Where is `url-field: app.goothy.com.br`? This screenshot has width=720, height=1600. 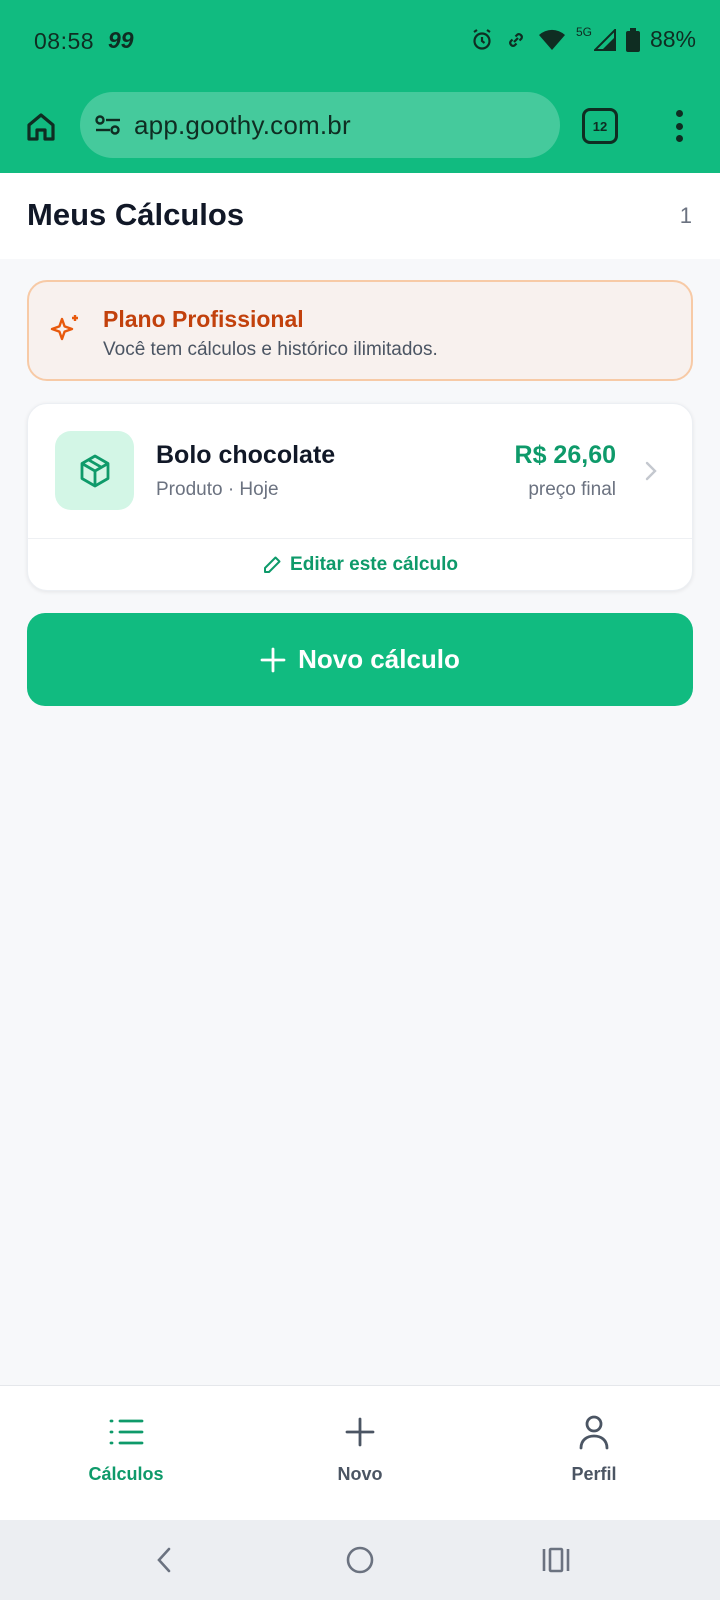
url-field: app.goothy.com.br is located at coordinates (320, 125).